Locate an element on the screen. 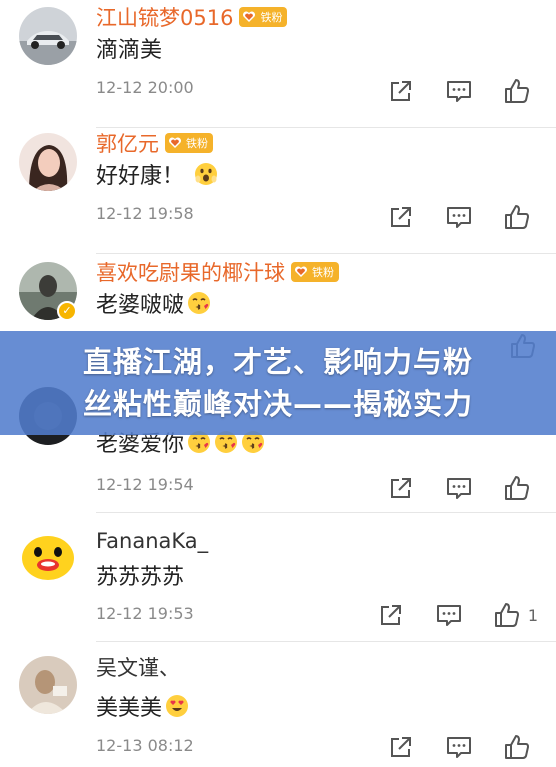 The image size is (556, 767). overlay-title-line-2: 丝粘性巅峰对决——揭秘实力 is located at coordinates (277, 404).